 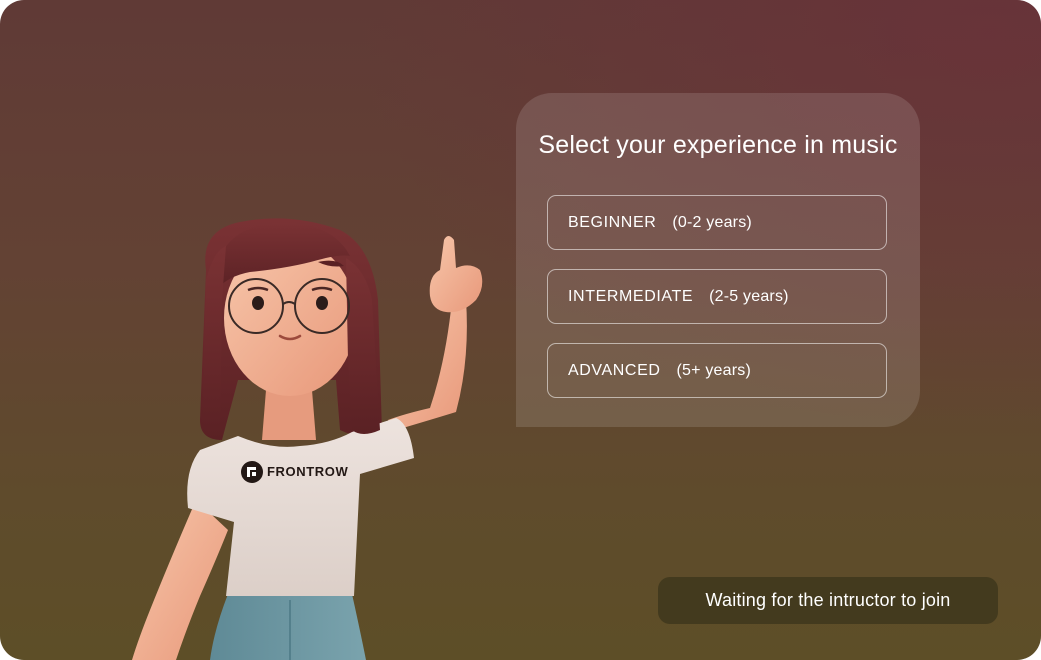 I want to click on option-level-label: ADVANCED, so click(x=614, y=370).